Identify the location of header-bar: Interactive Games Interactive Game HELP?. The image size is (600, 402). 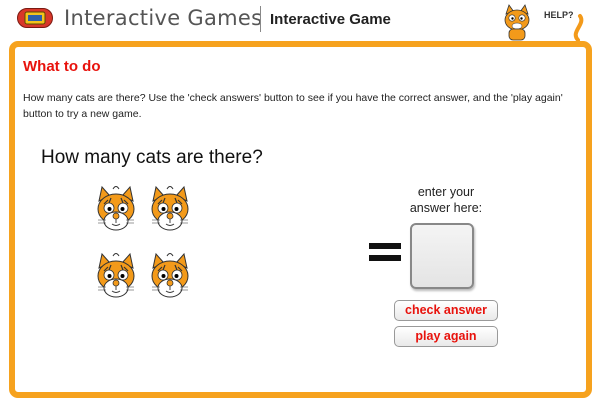
(300, 21).